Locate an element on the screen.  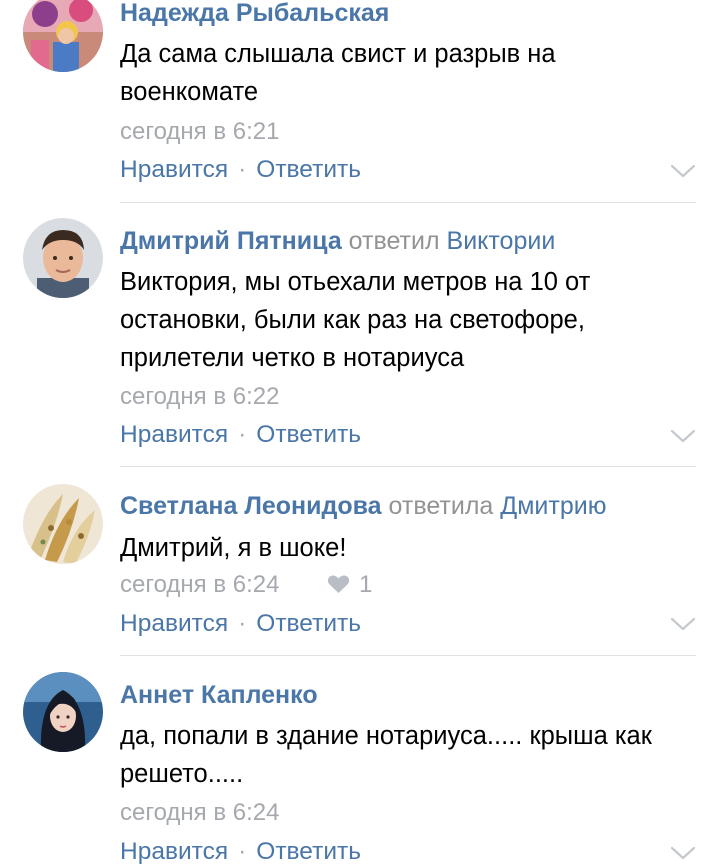
reply-indicator: ответила is located at coordinates (441, 506).